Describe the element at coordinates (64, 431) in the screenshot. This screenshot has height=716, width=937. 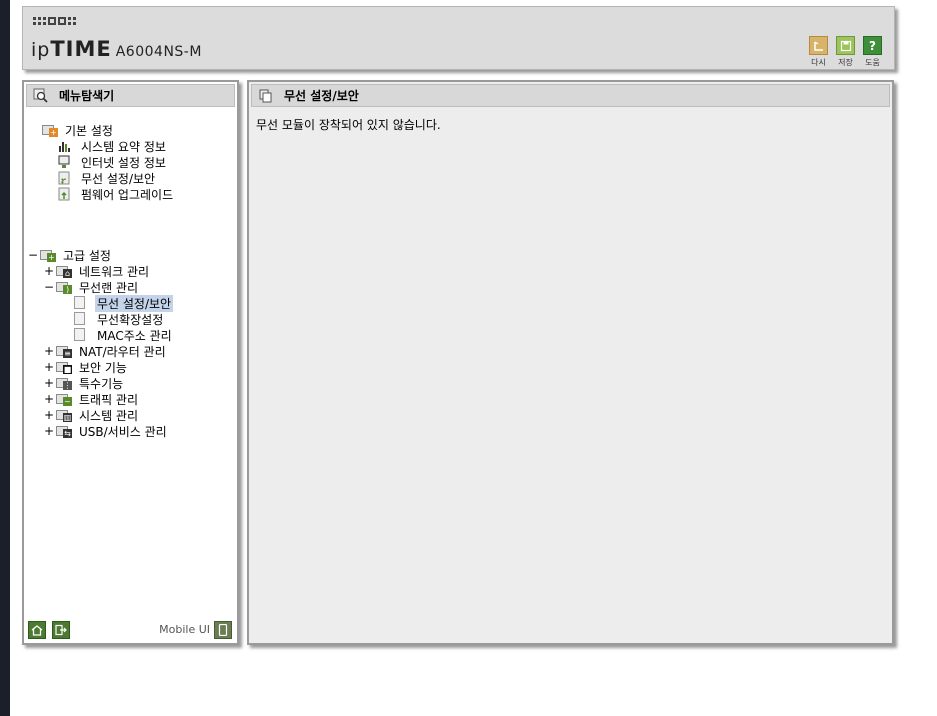
I see `usb-folder-icon: ⇆` at that location.